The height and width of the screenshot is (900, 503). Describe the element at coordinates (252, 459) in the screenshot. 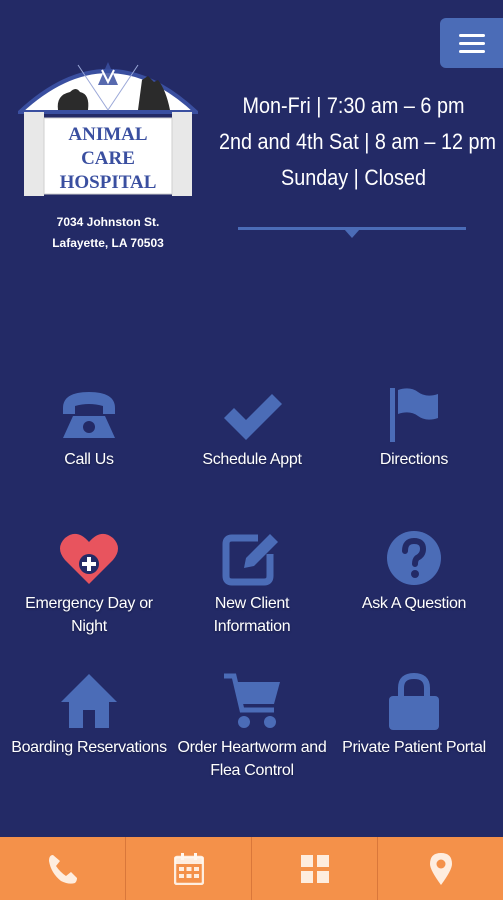

I see `schedule-appt-label: Schedule Appt` at that location.